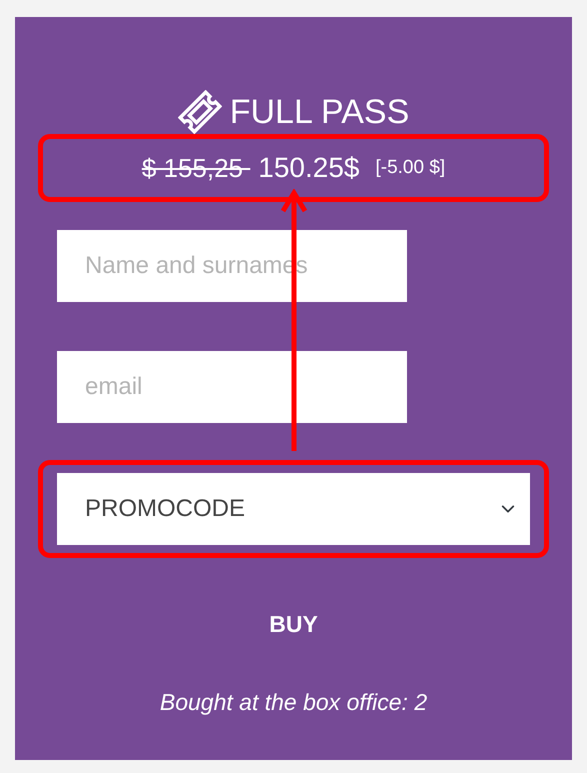 The image size is (587, 773). Describe the element at coordinates (320, 112) in the screenshot. I see `product-title: FULL PASS` at that location.